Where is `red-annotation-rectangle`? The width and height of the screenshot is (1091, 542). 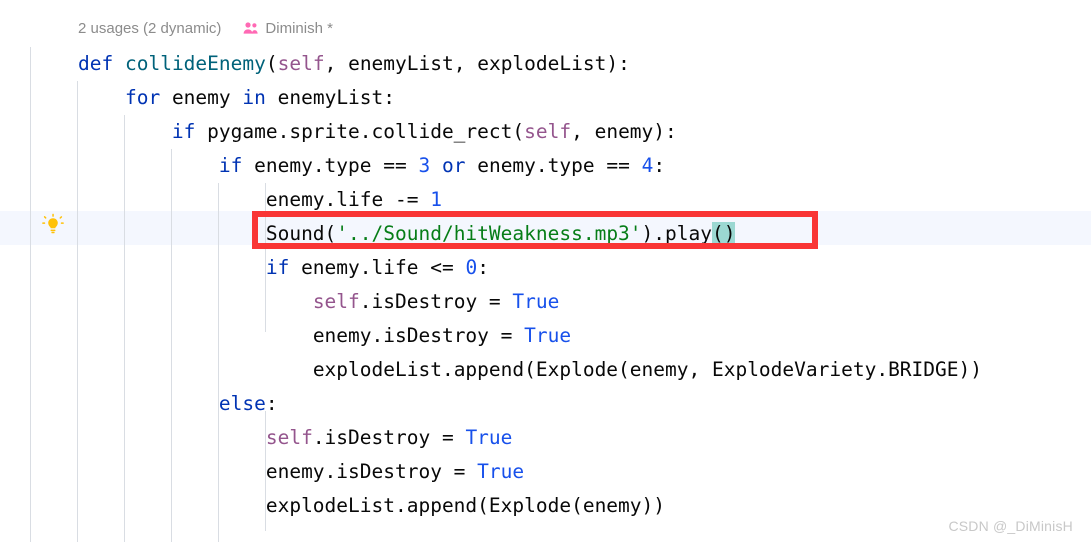 red-annotation-rectangle is located at coordinates (535, 230).